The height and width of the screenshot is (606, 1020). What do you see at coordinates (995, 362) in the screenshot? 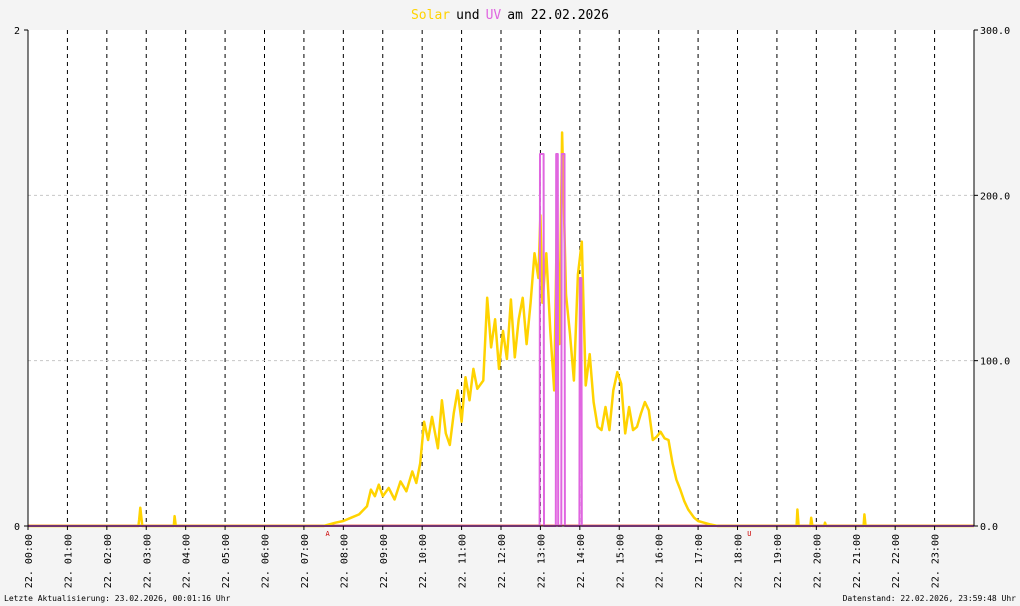
I see `right-axis-tick-label: 100.0` at bounding box center [995, 362].